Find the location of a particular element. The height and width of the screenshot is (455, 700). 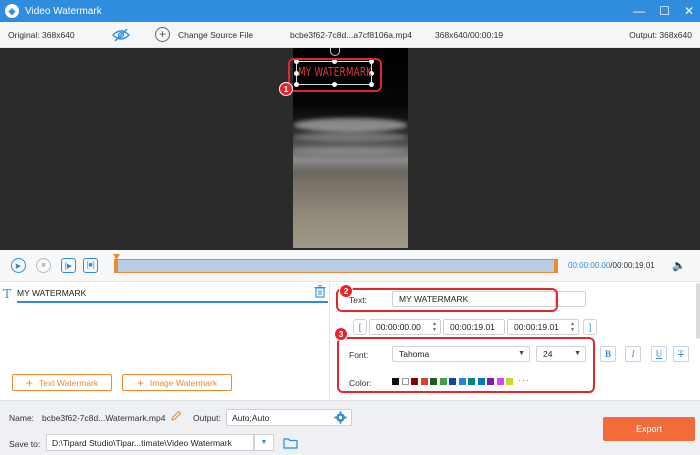

callout-badge: 1 is located at coordinates (286, 89).